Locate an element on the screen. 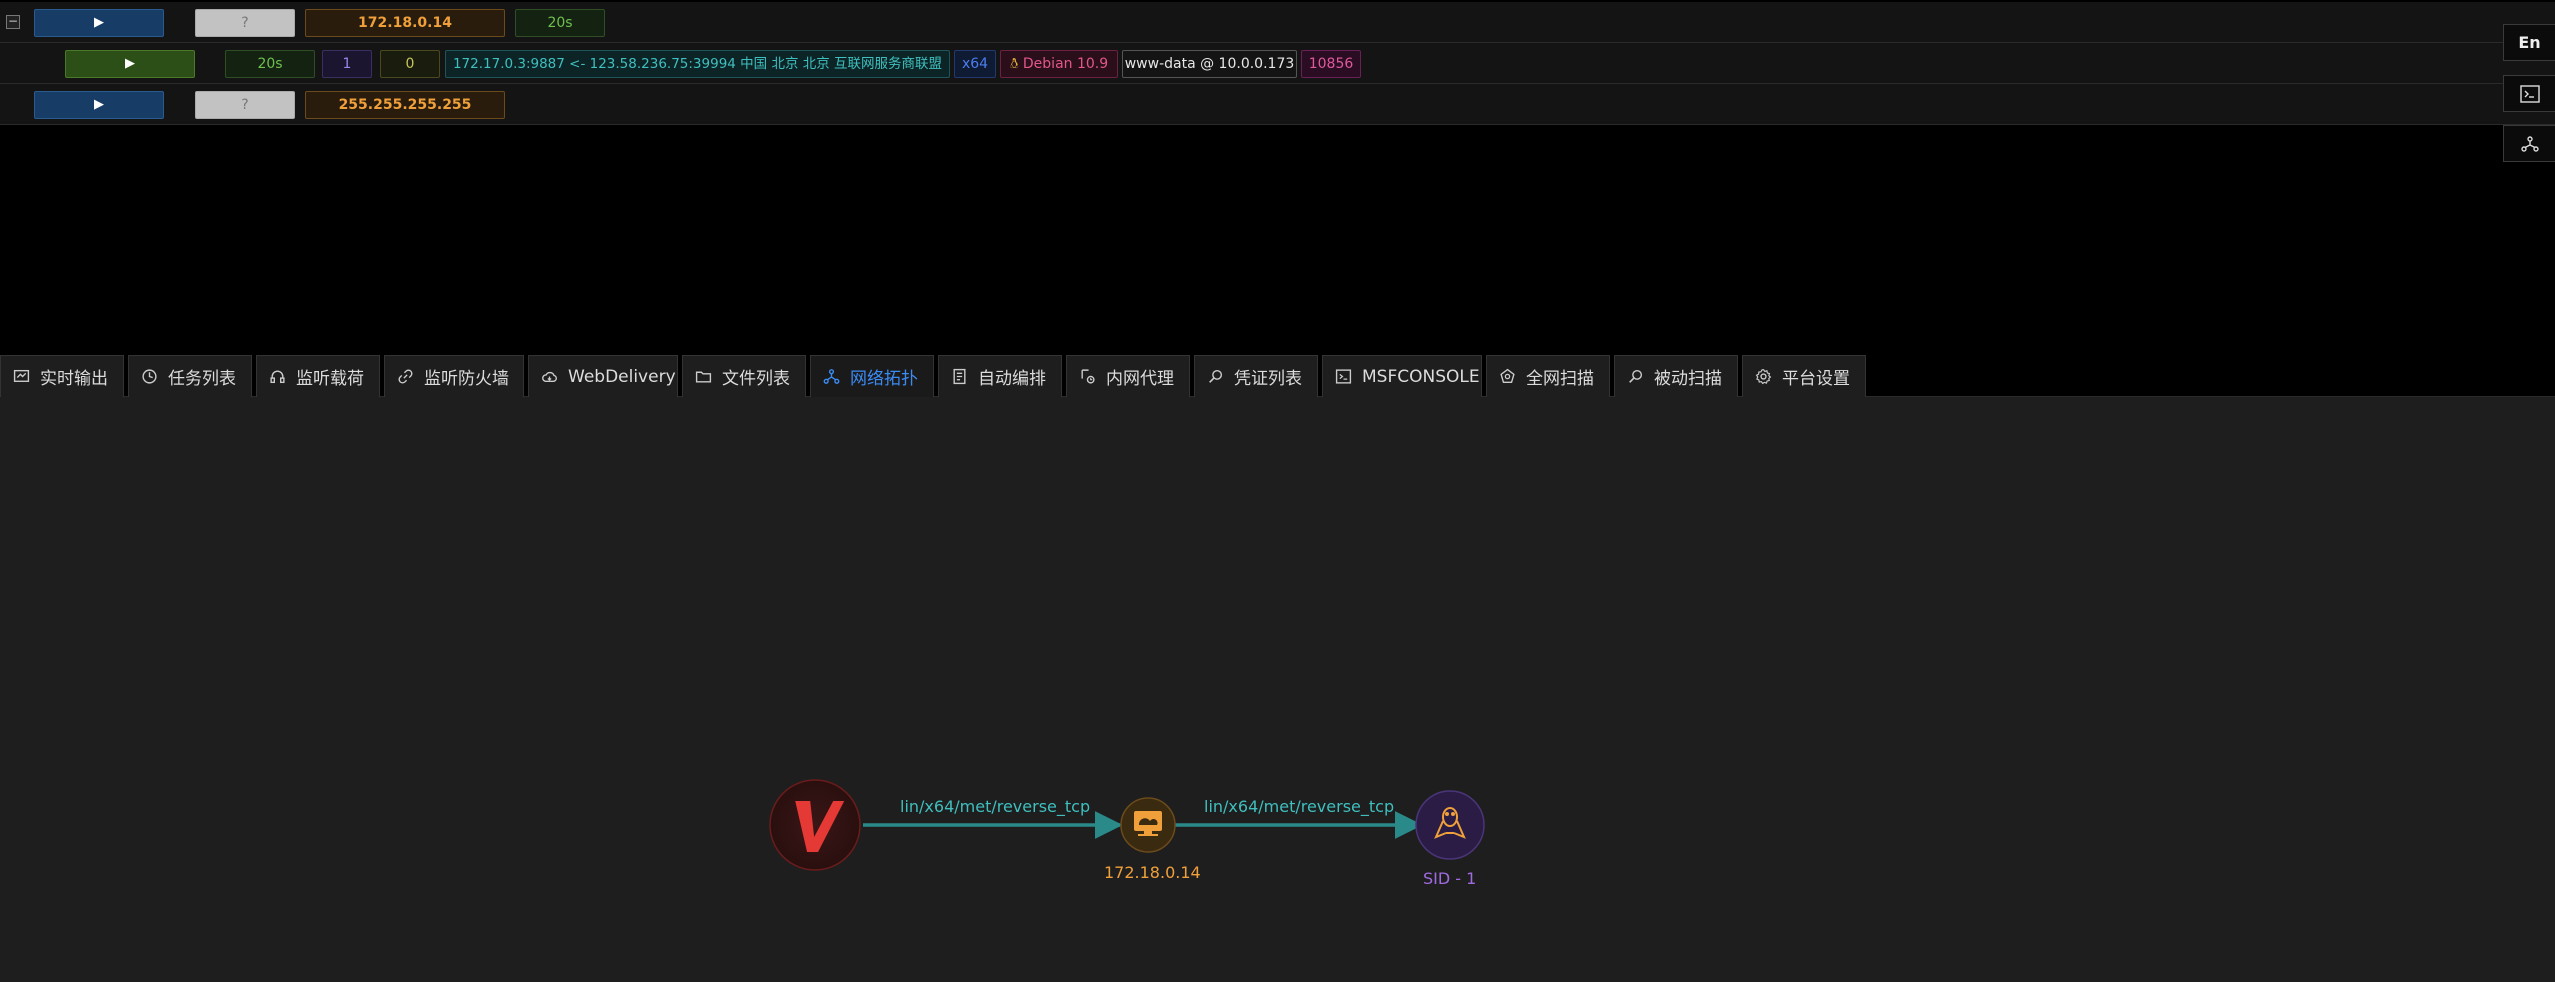  tab-label: 凭证列表 is located at coordinates (1268, 379).